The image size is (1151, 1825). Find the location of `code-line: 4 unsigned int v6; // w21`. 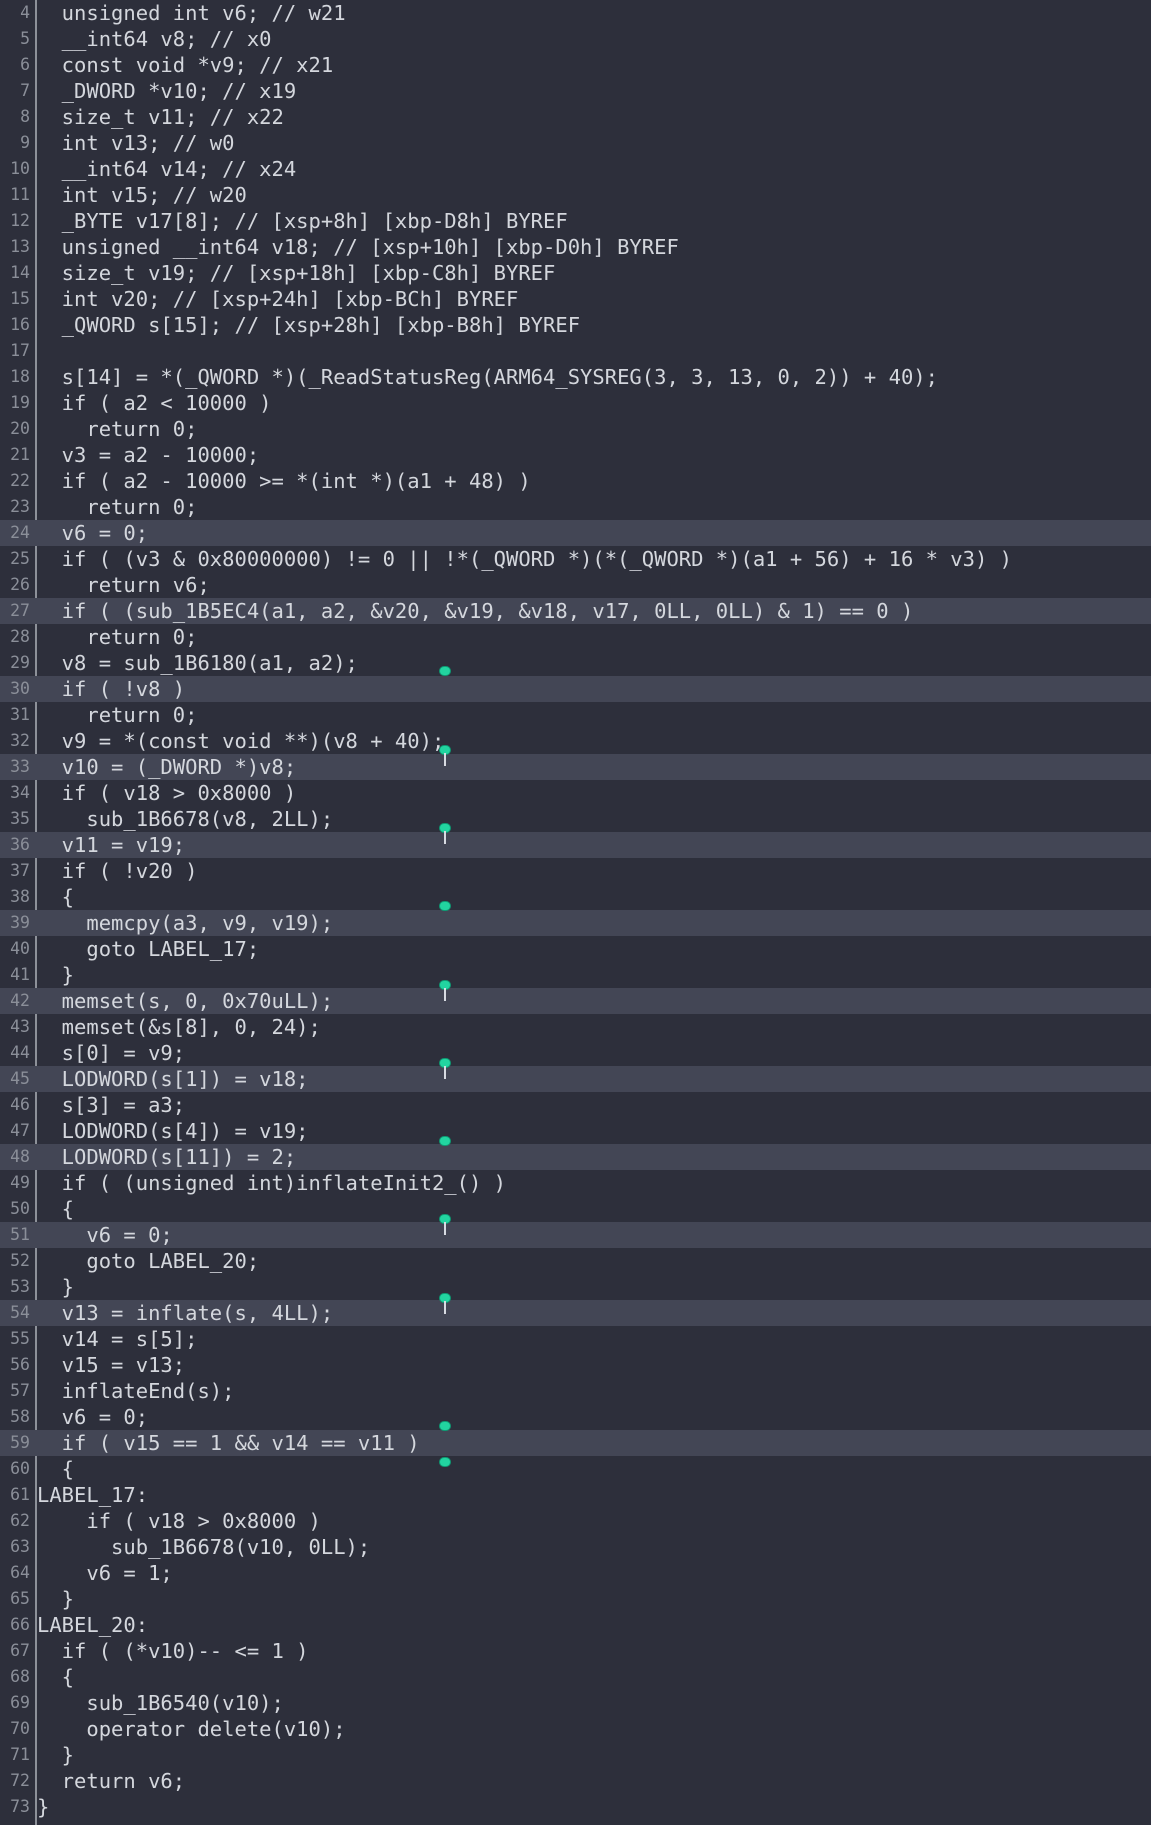

code-line: 4 unsigned int v6; // w21 is located at coordinates (575, 13).